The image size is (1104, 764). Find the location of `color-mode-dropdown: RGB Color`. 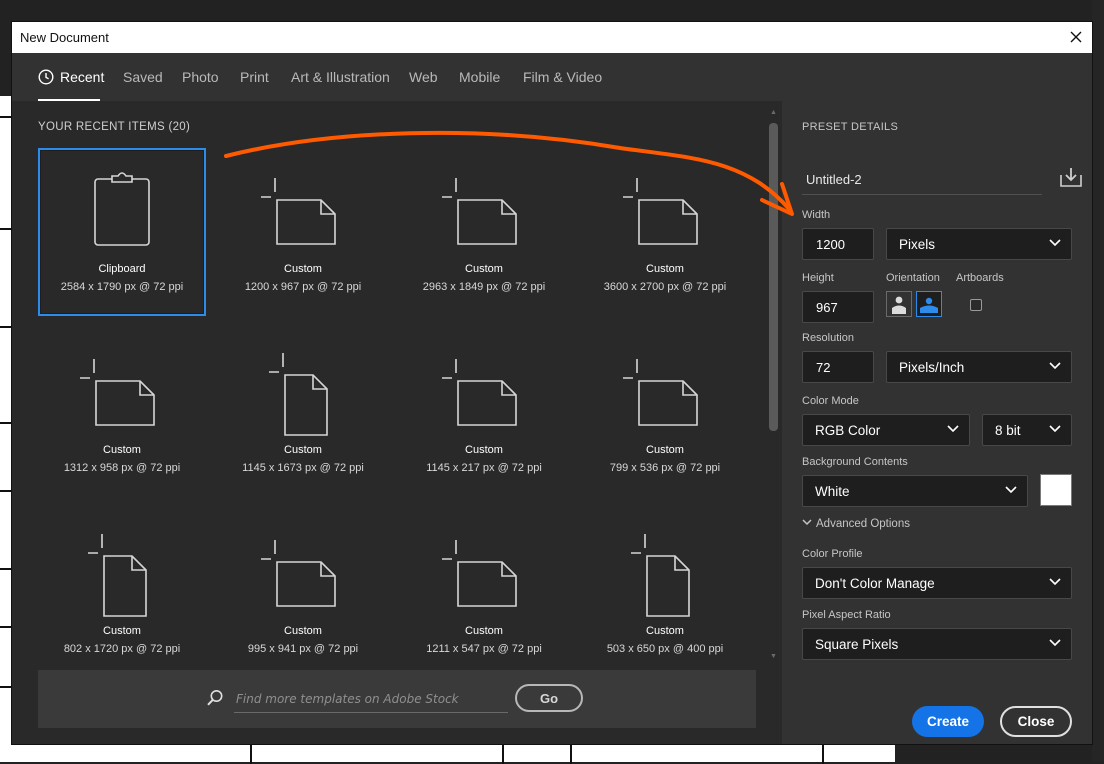

color-mode-dropdown: RGB Color is located at coordinates (886, 430).